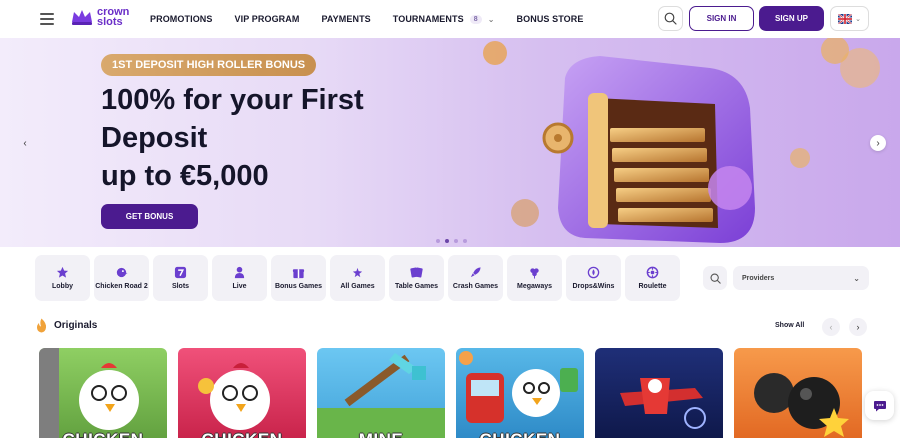 Image resolution: width=900 pixels, height=438 pixels. What do you see at coordinates (451, 241) in the screenshot?
I see `carousel-dots` at bounding box center [451, 241].